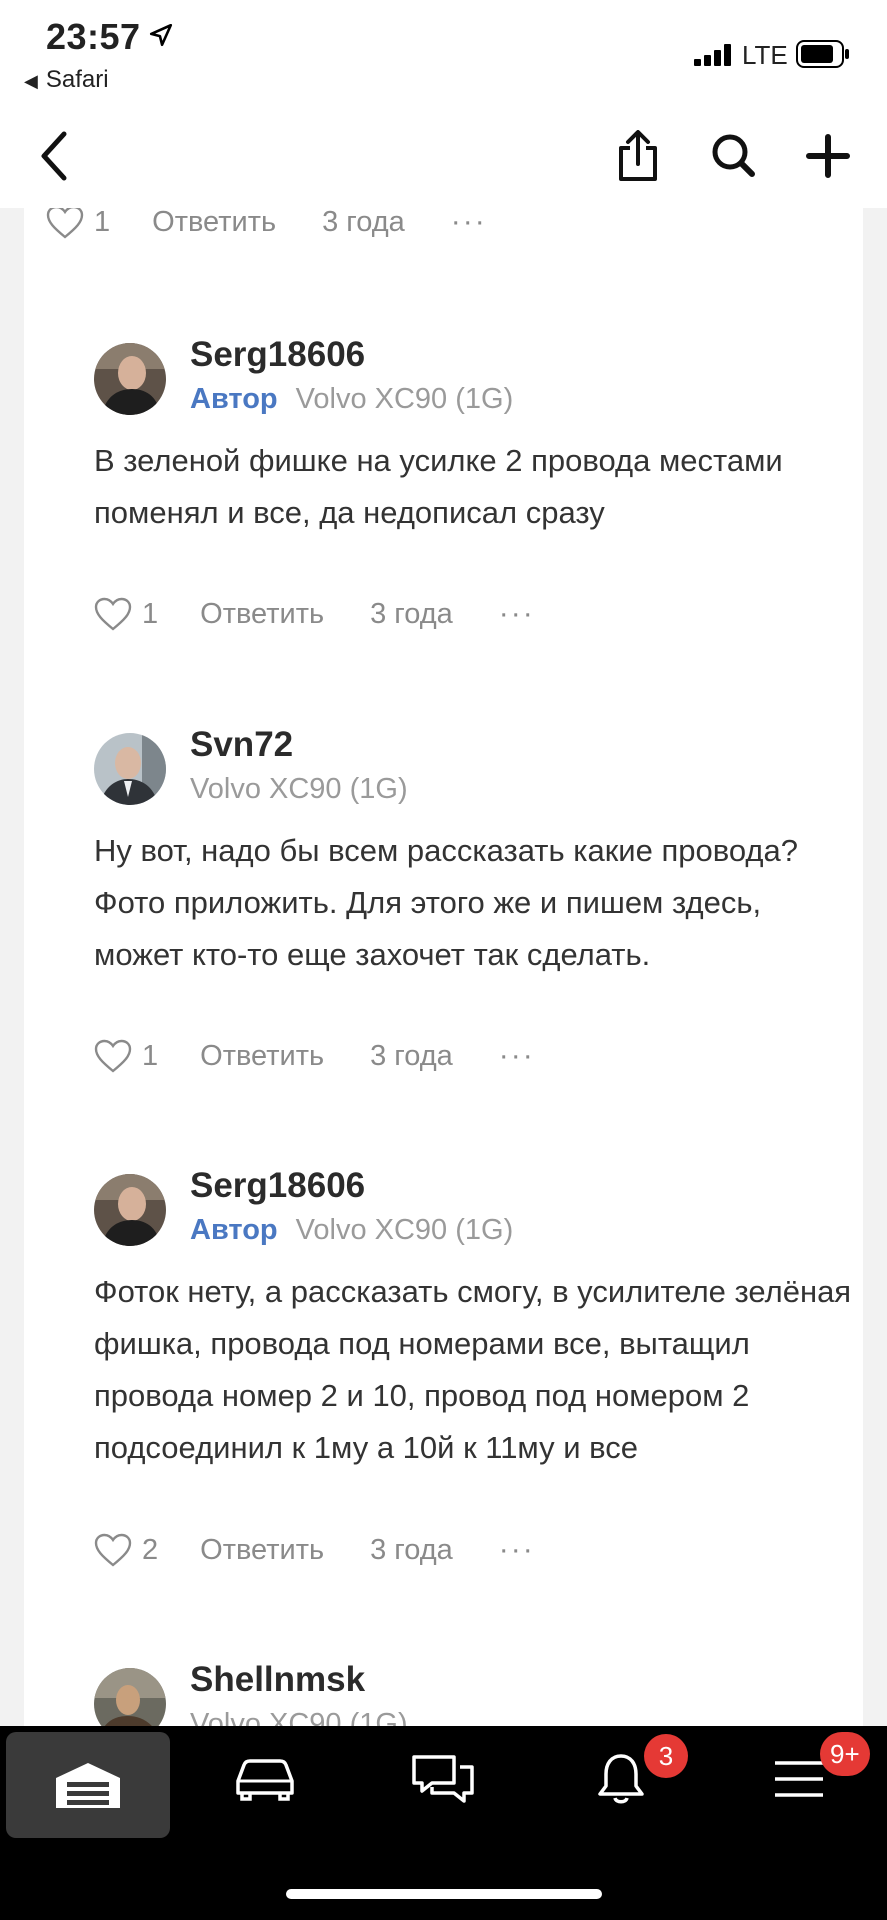  I want to click on menu-icon, so click(799, 1779).